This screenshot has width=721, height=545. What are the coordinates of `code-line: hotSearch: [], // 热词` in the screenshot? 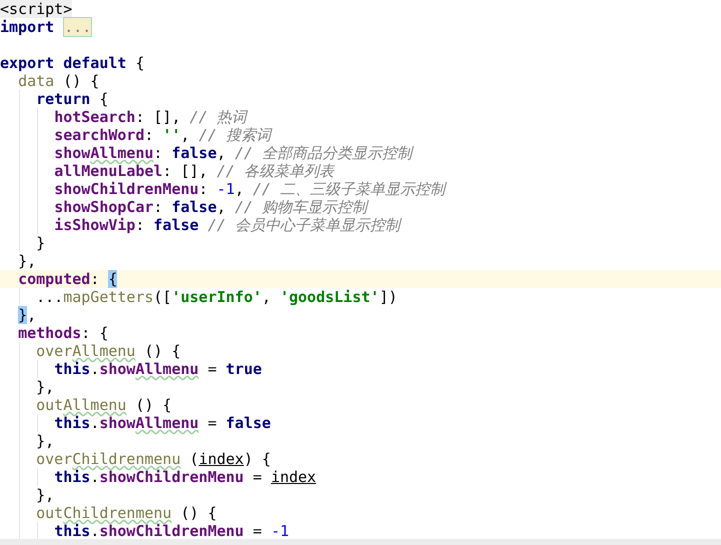 It's located at (360, 117).